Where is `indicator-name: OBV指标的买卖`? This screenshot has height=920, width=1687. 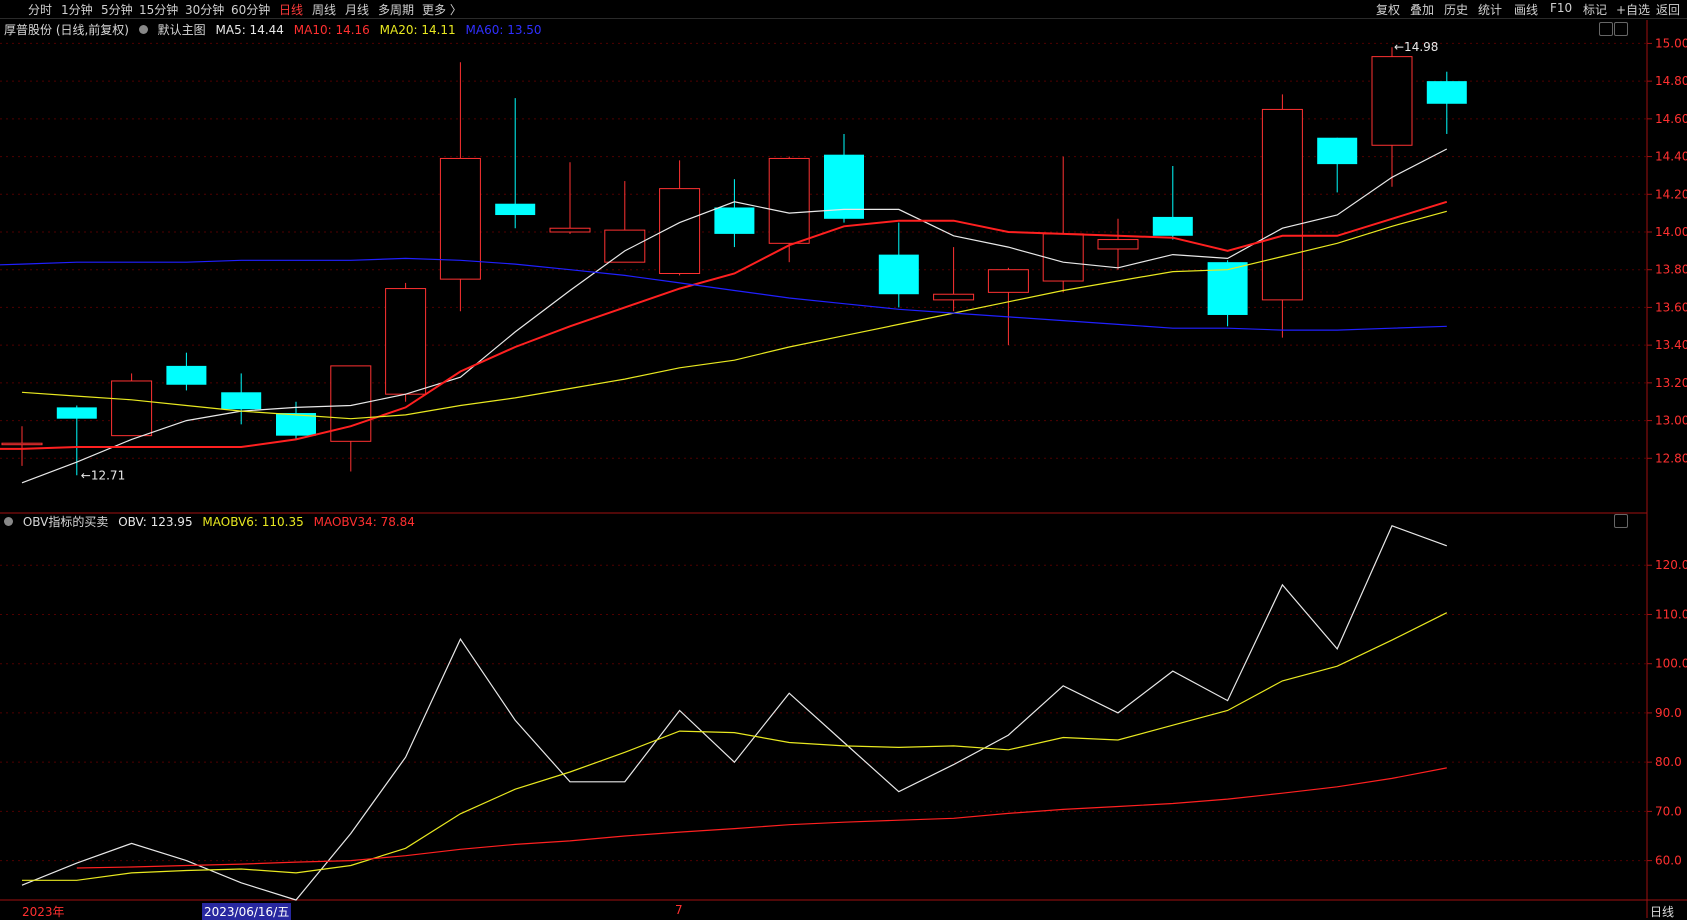
indicator-name: OBV指标的买卖 is located at coordinates (66, 522).